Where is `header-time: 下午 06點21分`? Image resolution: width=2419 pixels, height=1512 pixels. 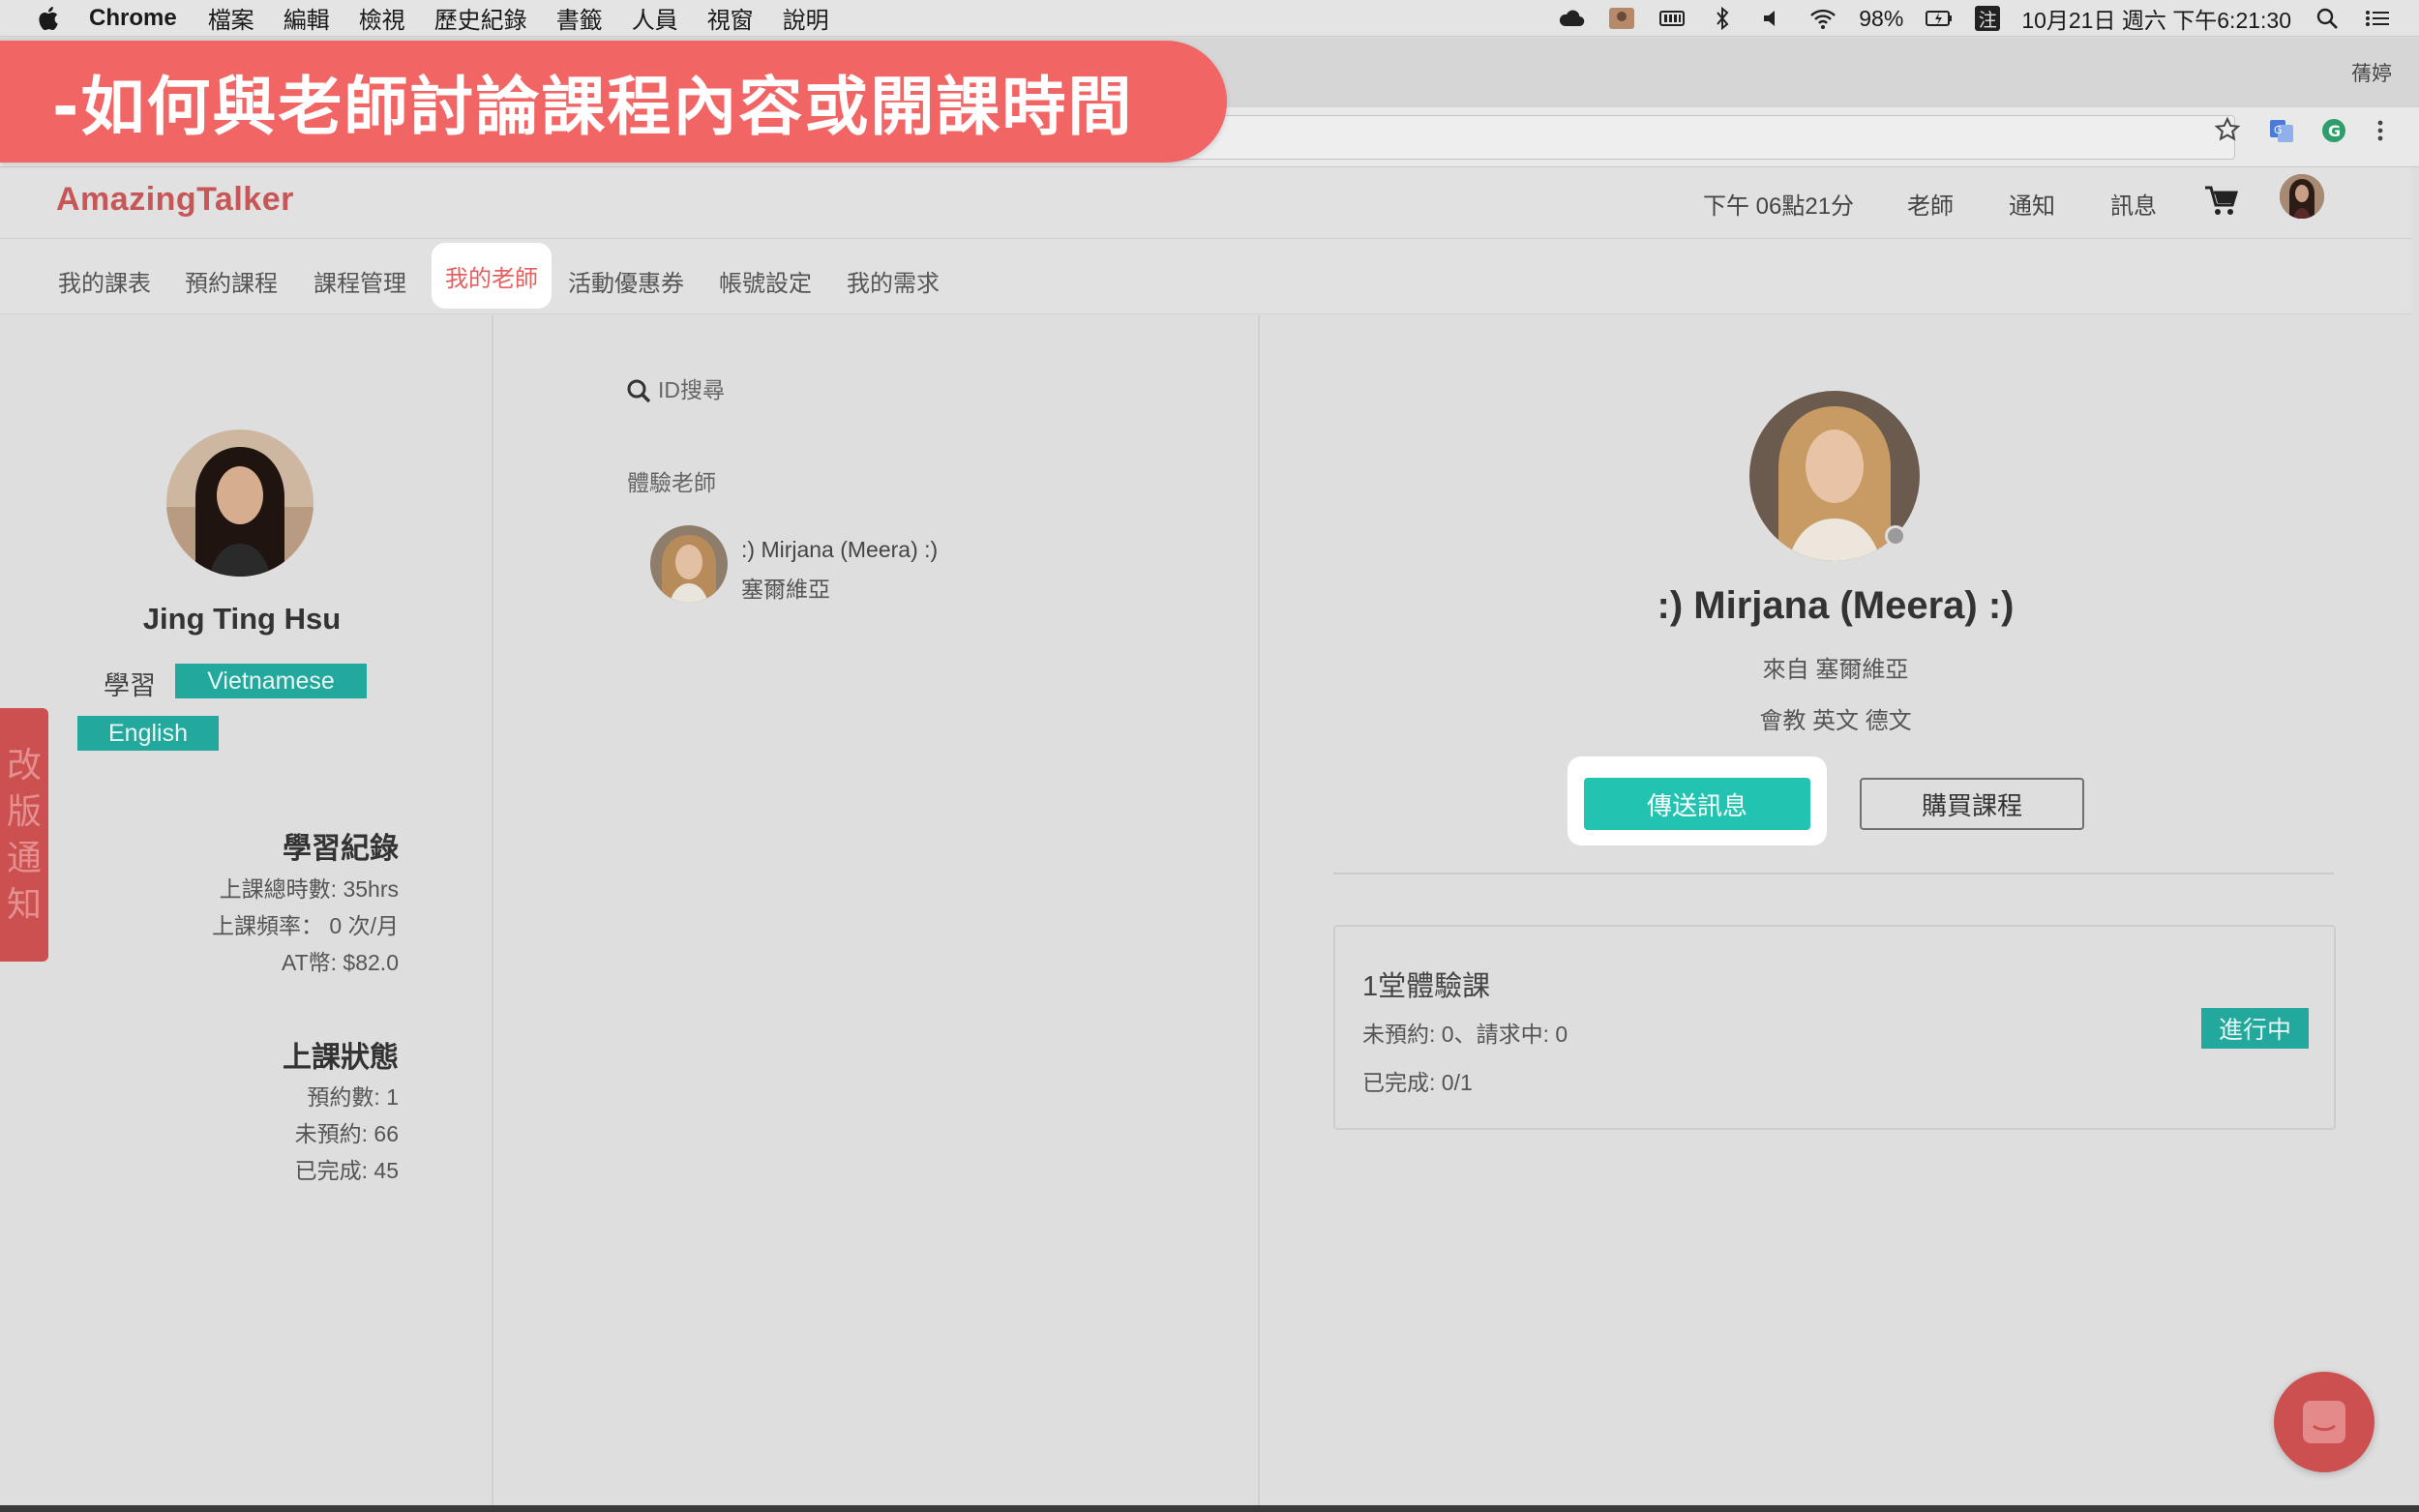 header-time: 下午 06點21分 is located at coordinates (1779, 207).